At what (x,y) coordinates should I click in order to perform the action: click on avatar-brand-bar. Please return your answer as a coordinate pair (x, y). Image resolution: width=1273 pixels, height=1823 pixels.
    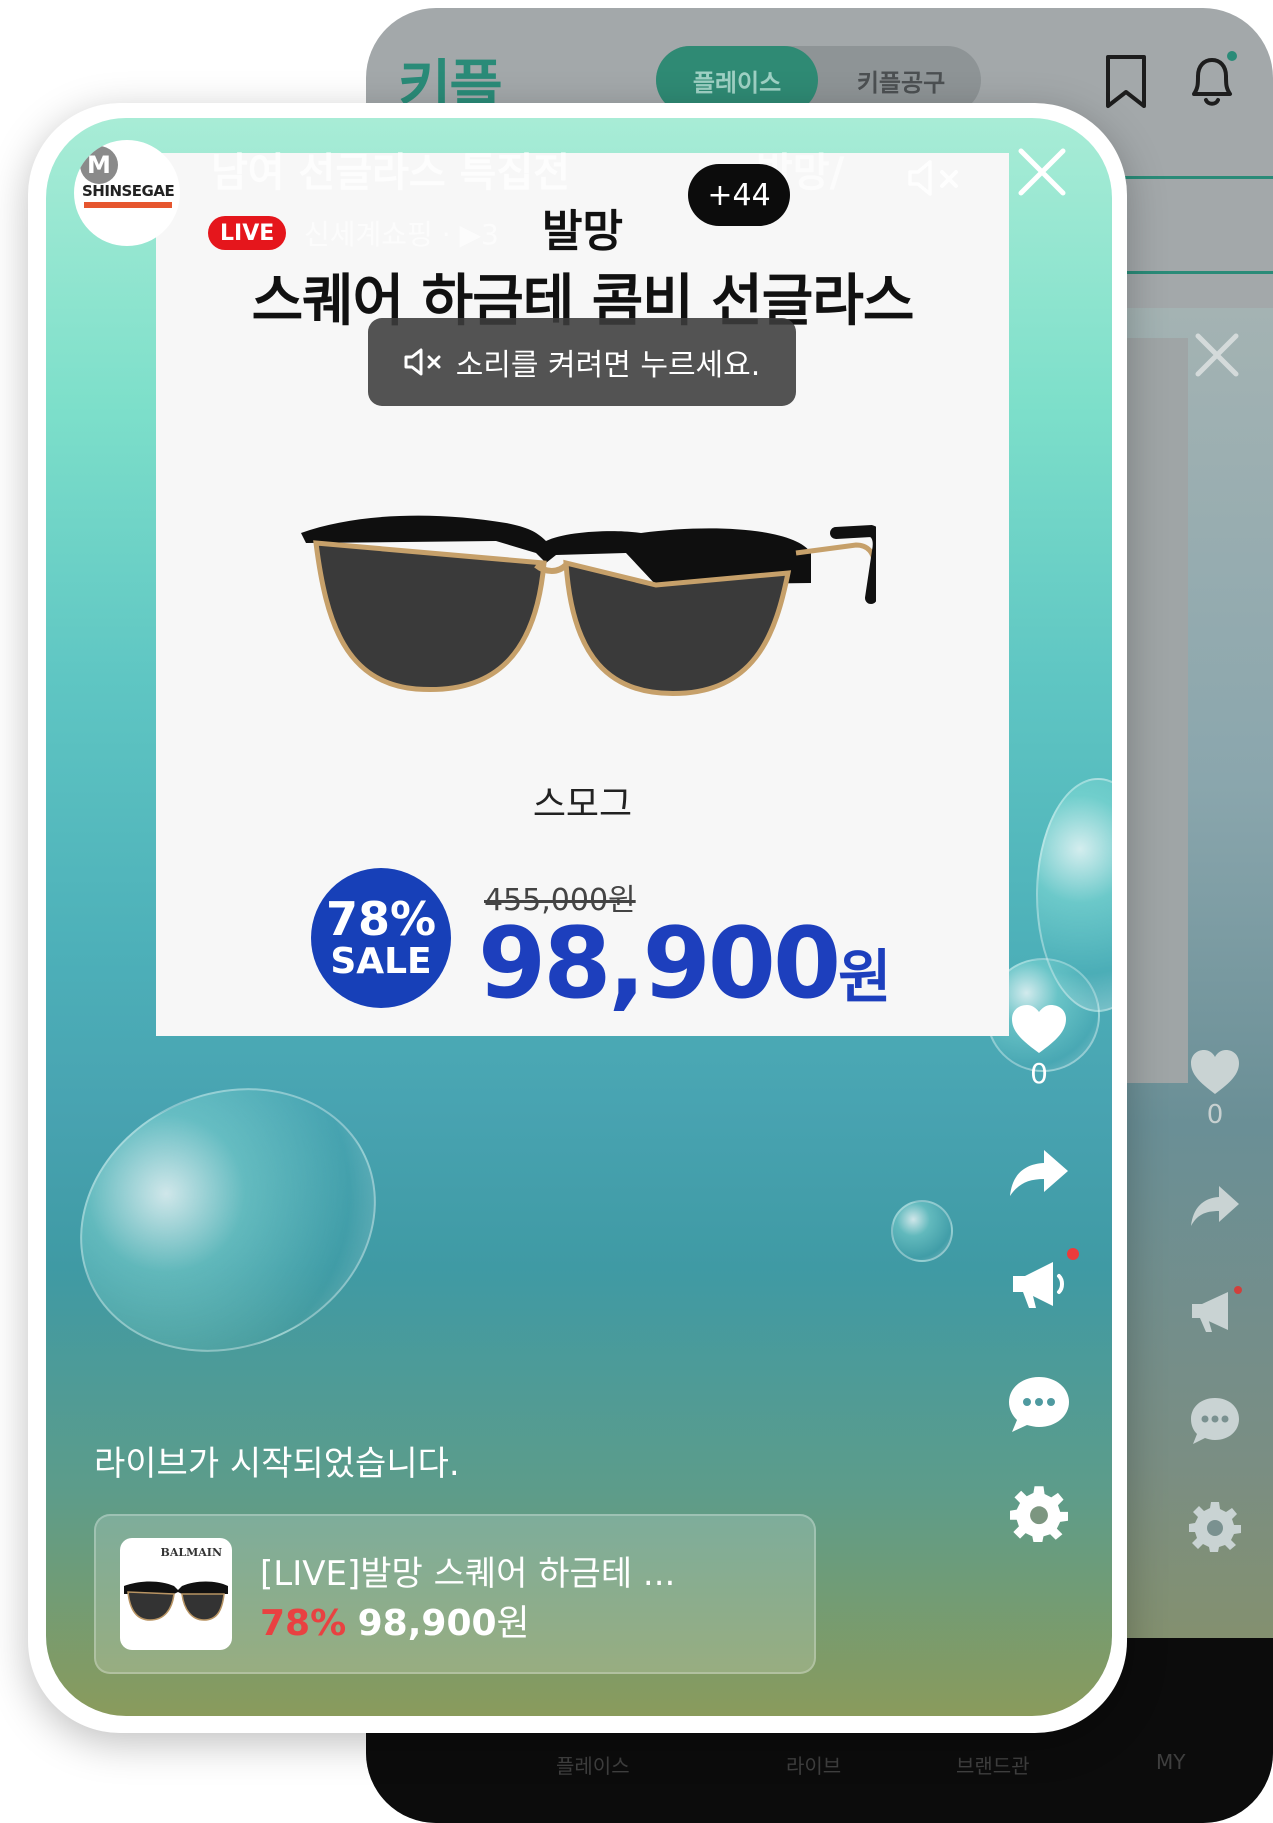
    Looking at the image, I should click on (128, 205).